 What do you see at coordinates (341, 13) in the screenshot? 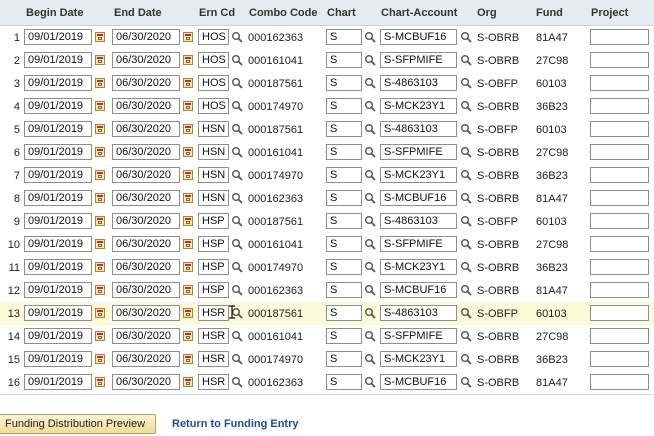
I see `col-chart: Chart` at bounding box center [341, 13].